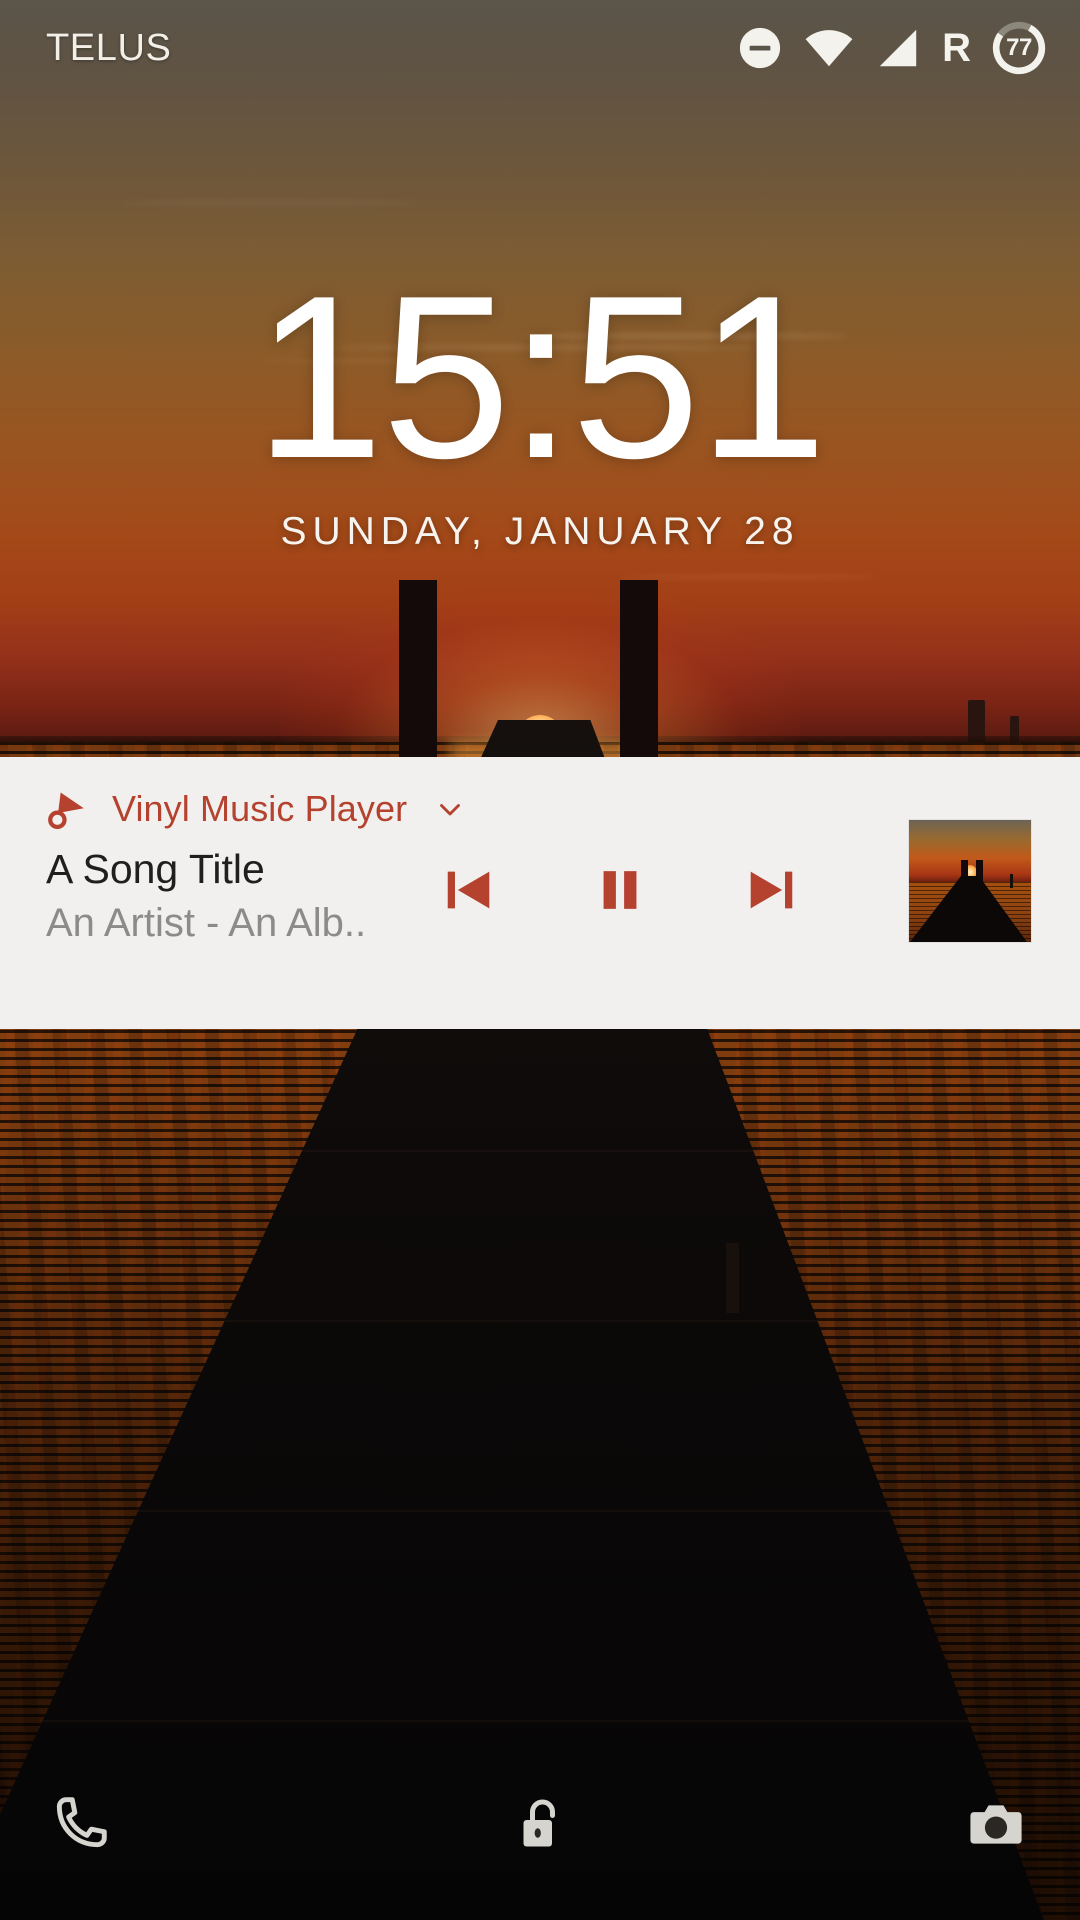 The image size is (1080, 1920). Describe the element at coordinates (155, 869) in the screenshot. I see `track-title: A Song Title` at that location.